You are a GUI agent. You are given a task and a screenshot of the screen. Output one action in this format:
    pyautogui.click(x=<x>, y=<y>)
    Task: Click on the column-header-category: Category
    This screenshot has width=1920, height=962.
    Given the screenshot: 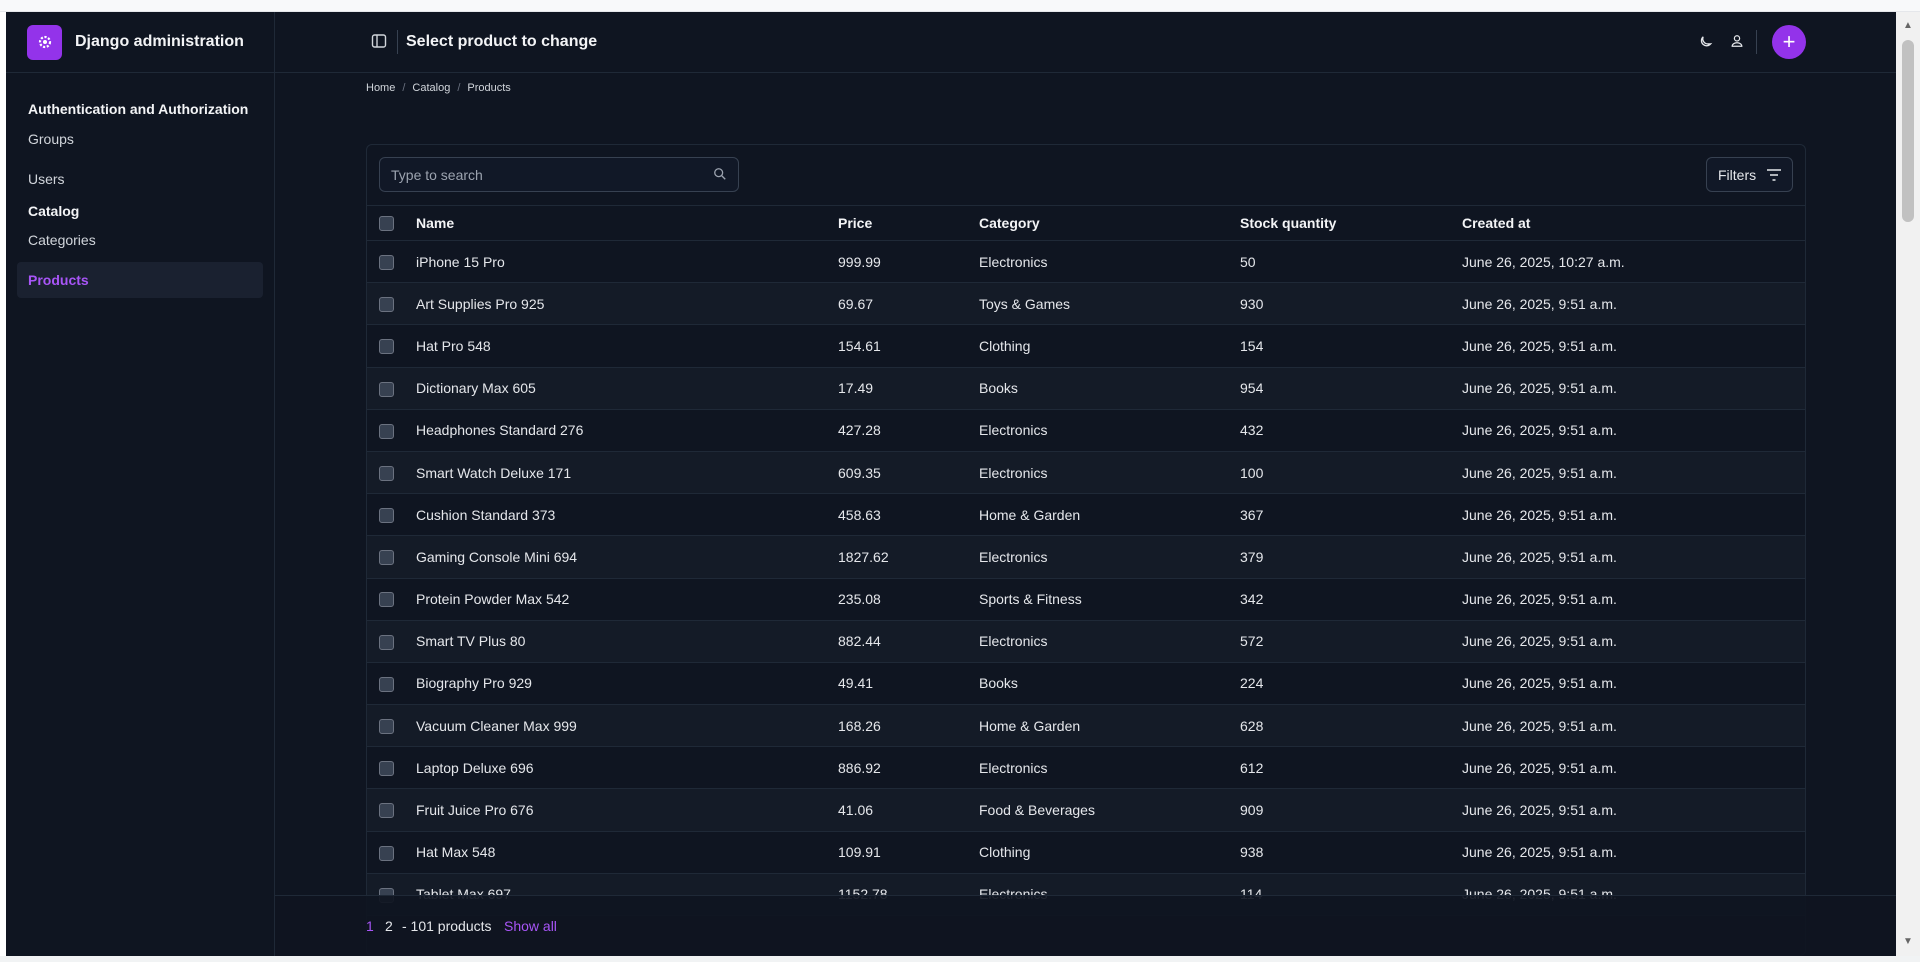 What is the action you would take?
    pyautogui.click(x=1109, y=223)
    